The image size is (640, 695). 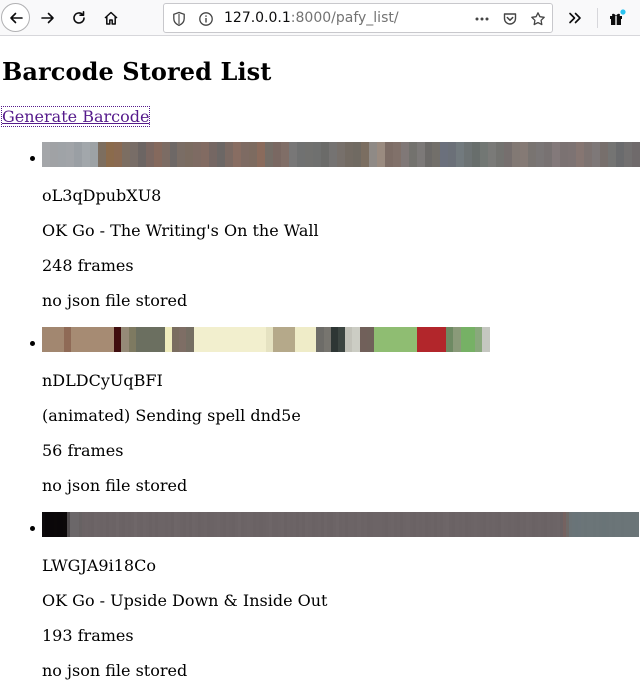 What do you see at coordinates (180, 230) in the screenshot?
I see `video-title: OK Go - The Writing's On the Wall` at bounding box center [180, 230].